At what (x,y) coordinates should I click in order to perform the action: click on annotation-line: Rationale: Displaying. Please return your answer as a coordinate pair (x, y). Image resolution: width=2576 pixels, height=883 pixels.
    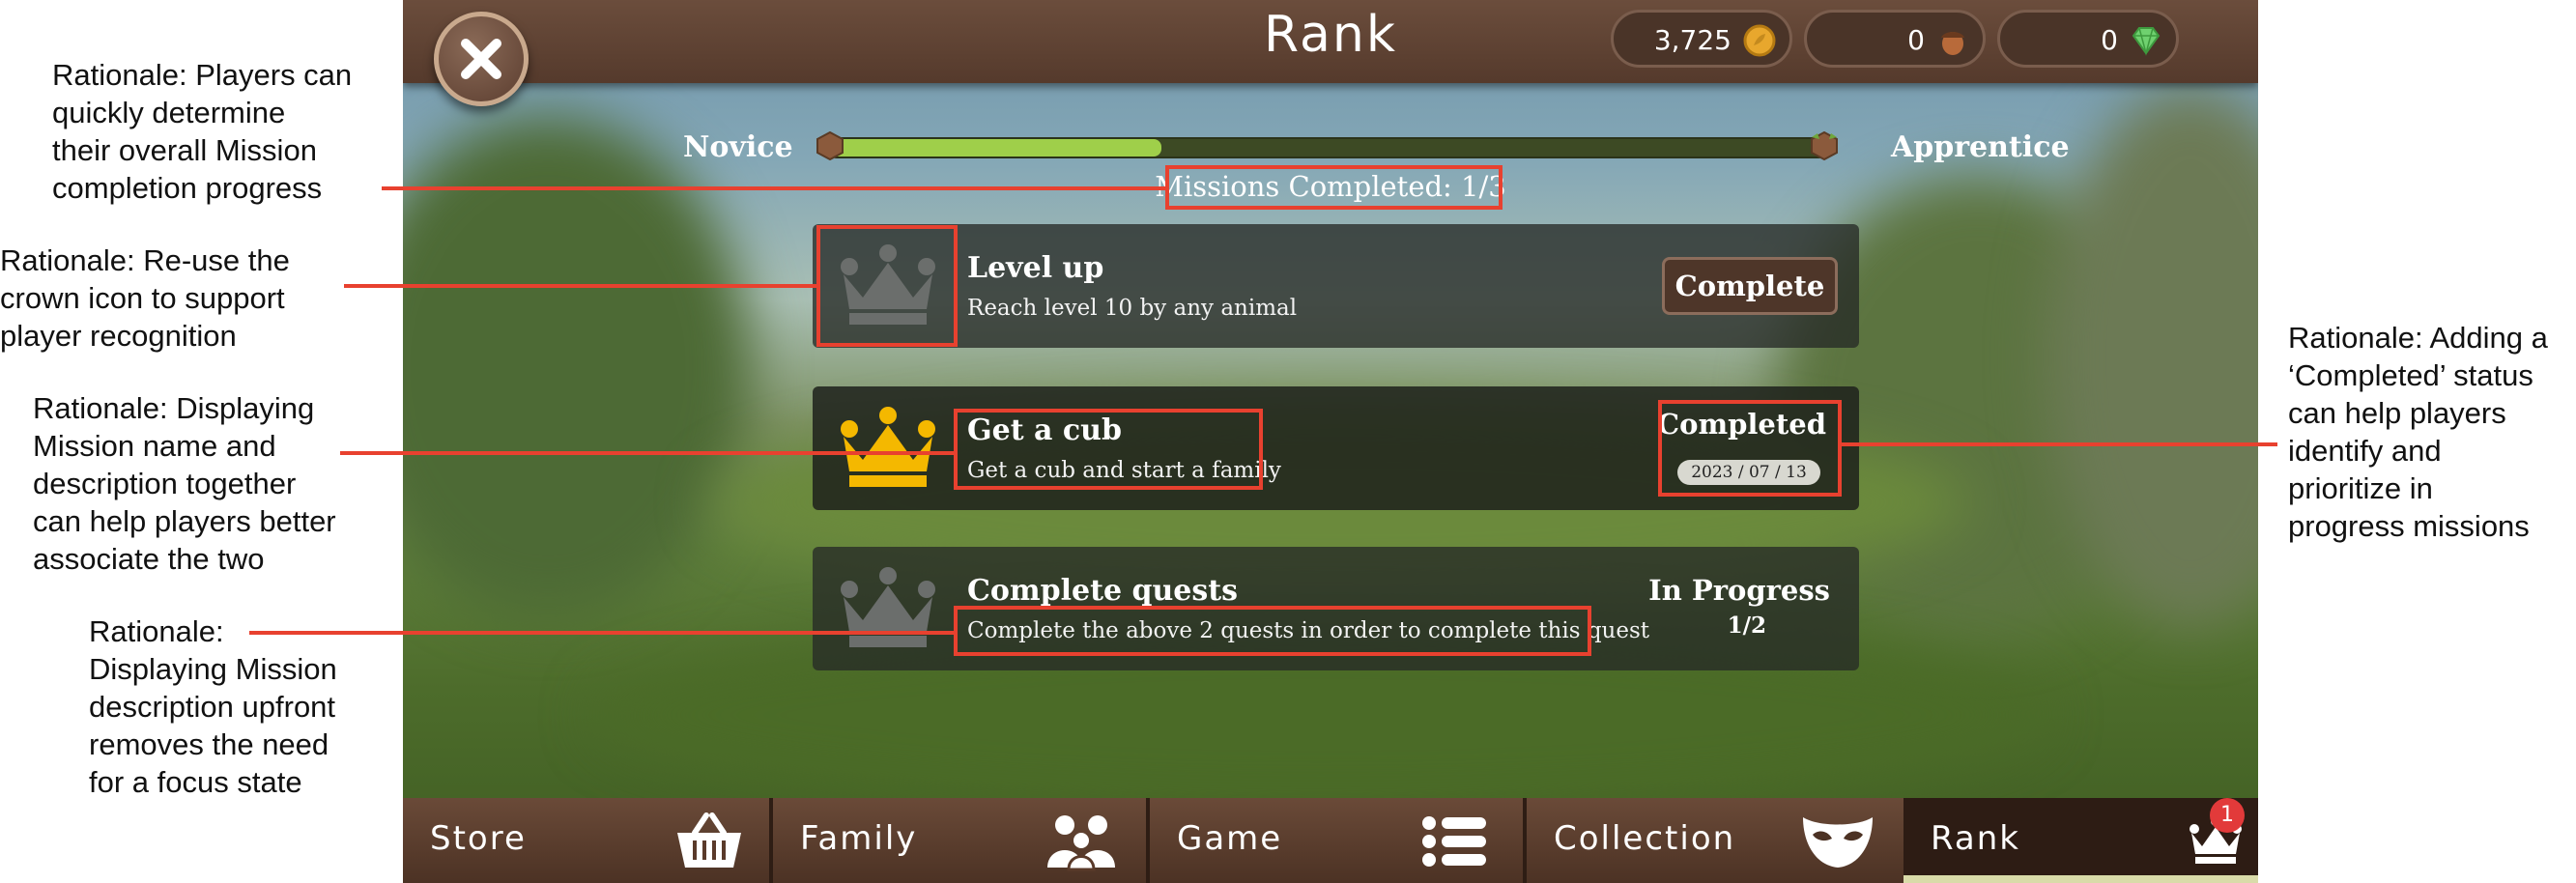
    Looking at the image, I should click on (174, 408).